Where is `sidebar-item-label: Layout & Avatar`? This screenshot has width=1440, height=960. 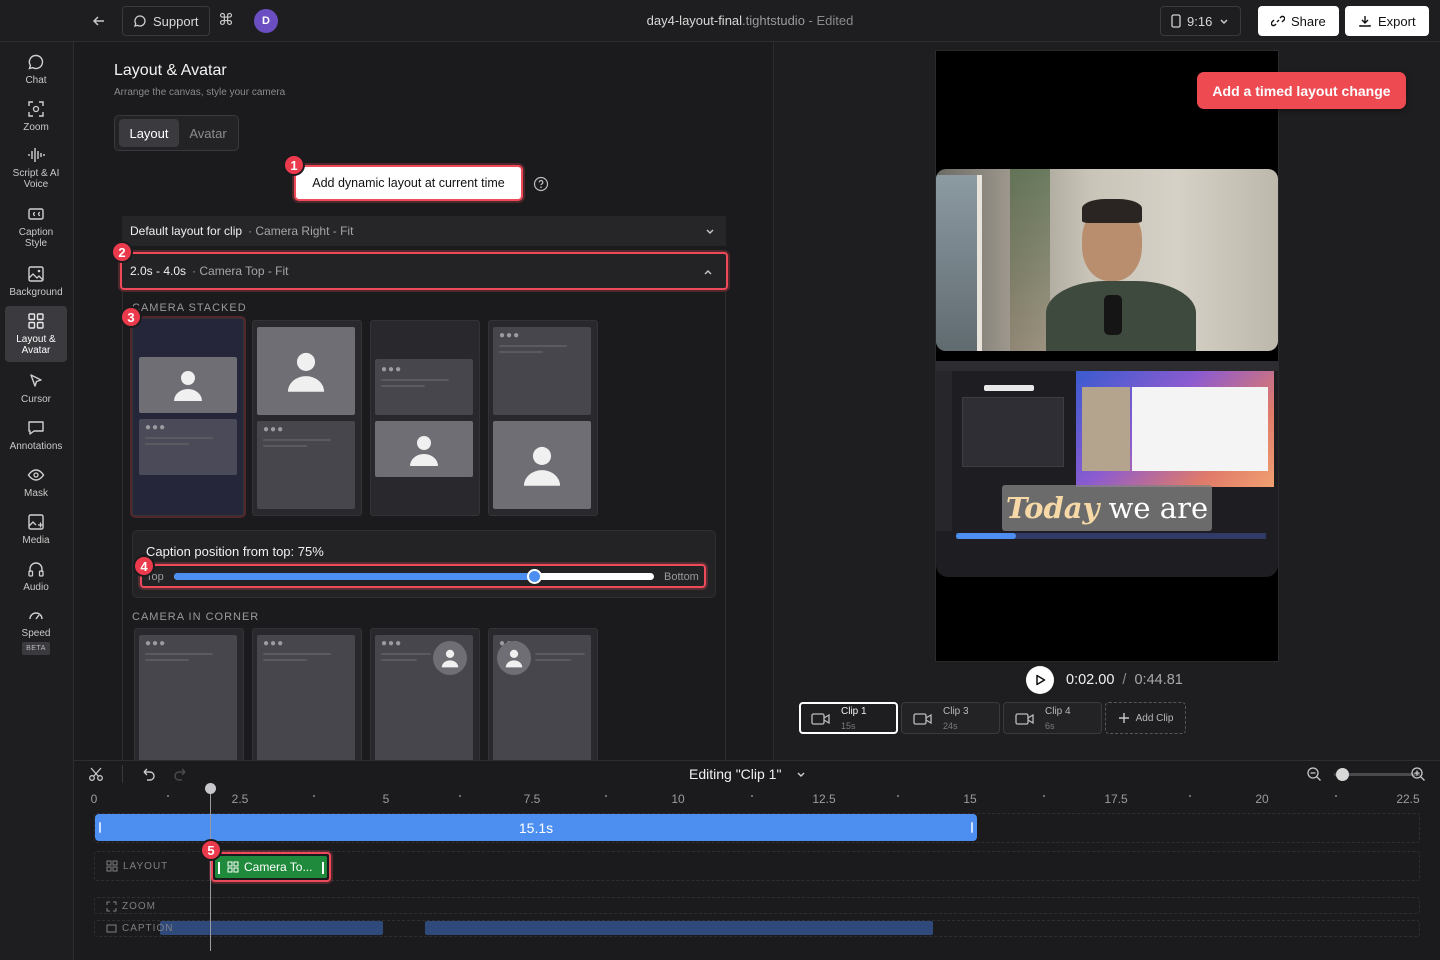
sidebar-item-label: Layout & Avatar is located at coordinates (36, 345).